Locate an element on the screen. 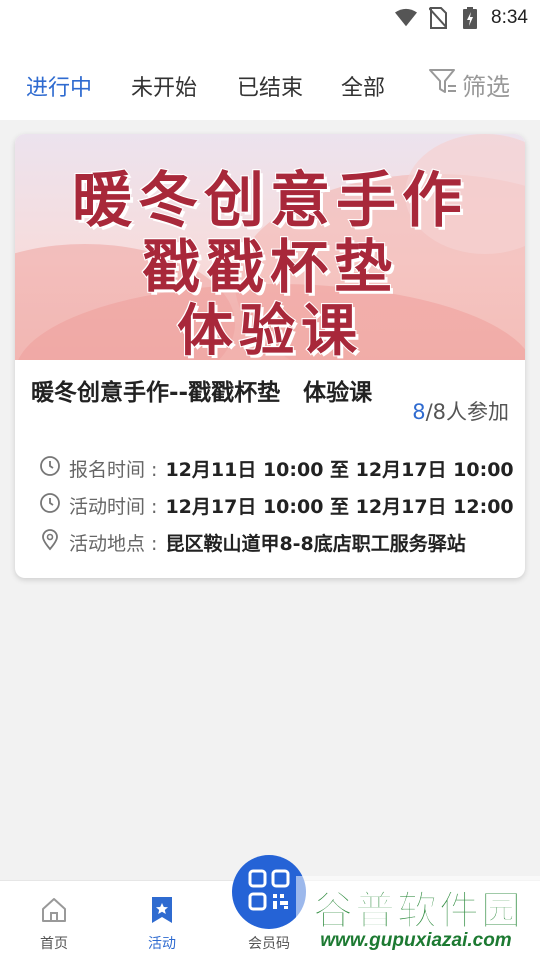 Image resolution: width=540 pixels, height=960 pixels. signup-time-value: 12月11日 10:00 至 12月17日 10:00 is located at coordinates (339, 469).